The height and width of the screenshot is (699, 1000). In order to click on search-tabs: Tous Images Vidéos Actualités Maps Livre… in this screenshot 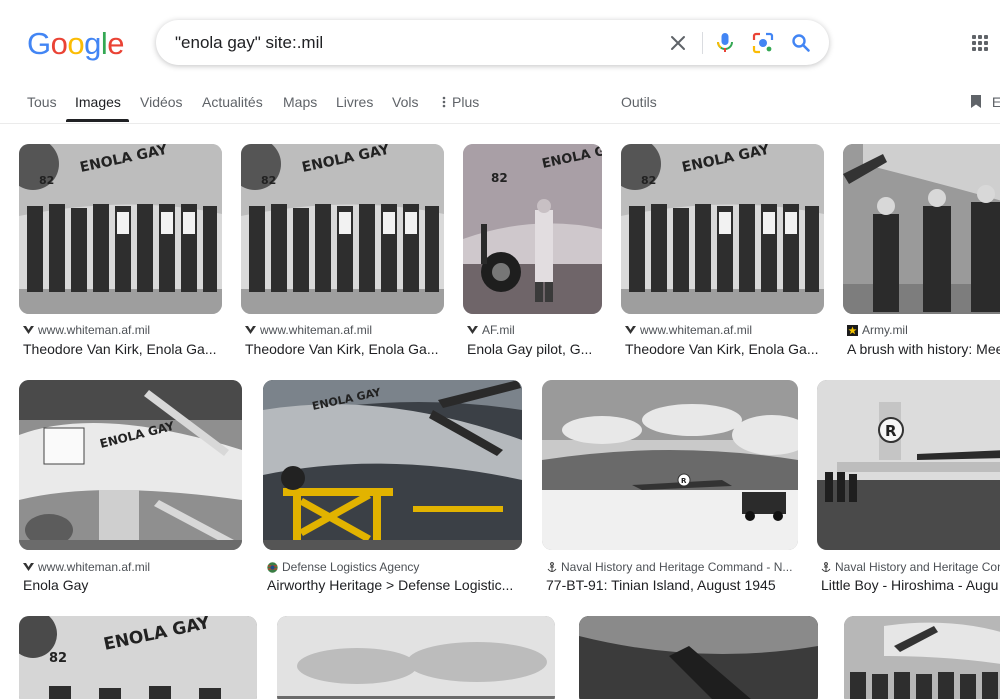, I will do `click(500, 106)`.